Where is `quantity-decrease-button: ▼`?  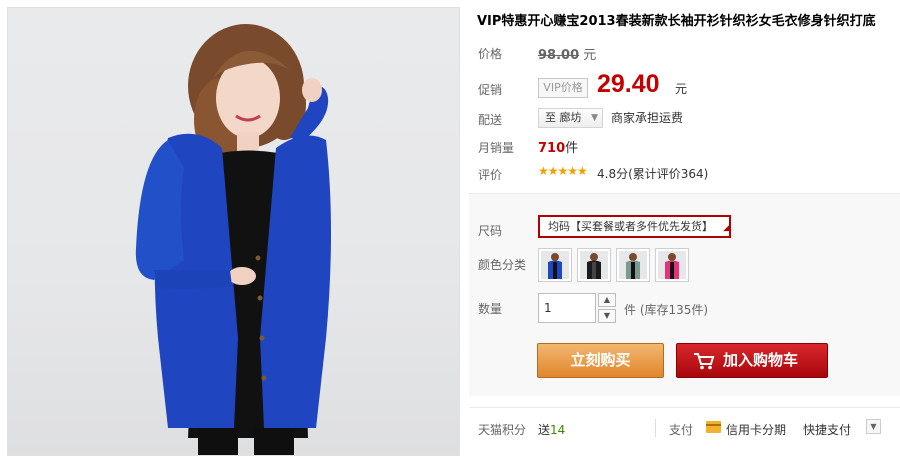
quantity-decrease-button: ▼ is located at coordinates (607, 316).